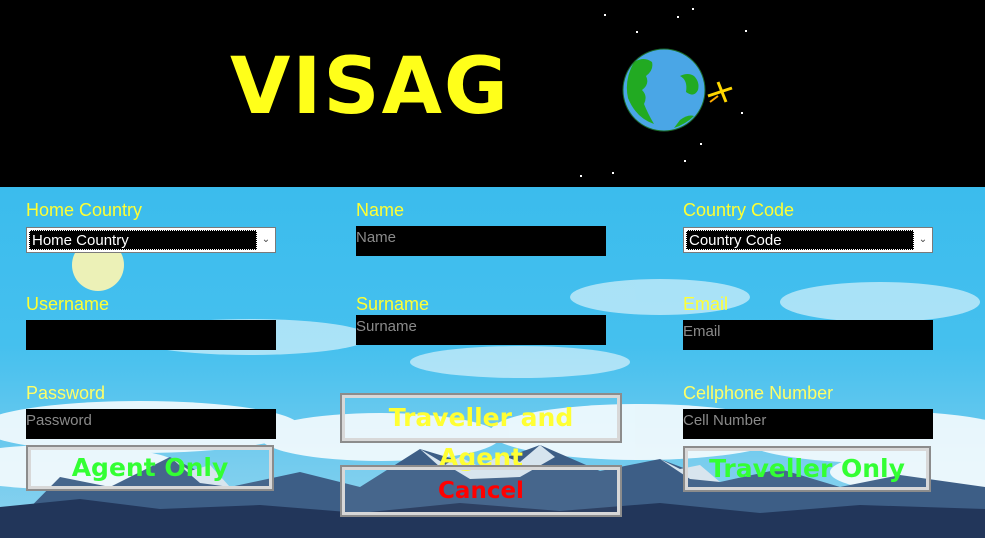  What do you see at coordinates (380, 210) in the screenshot?
I see `name-label: Name` at bounding box center [380, 210].